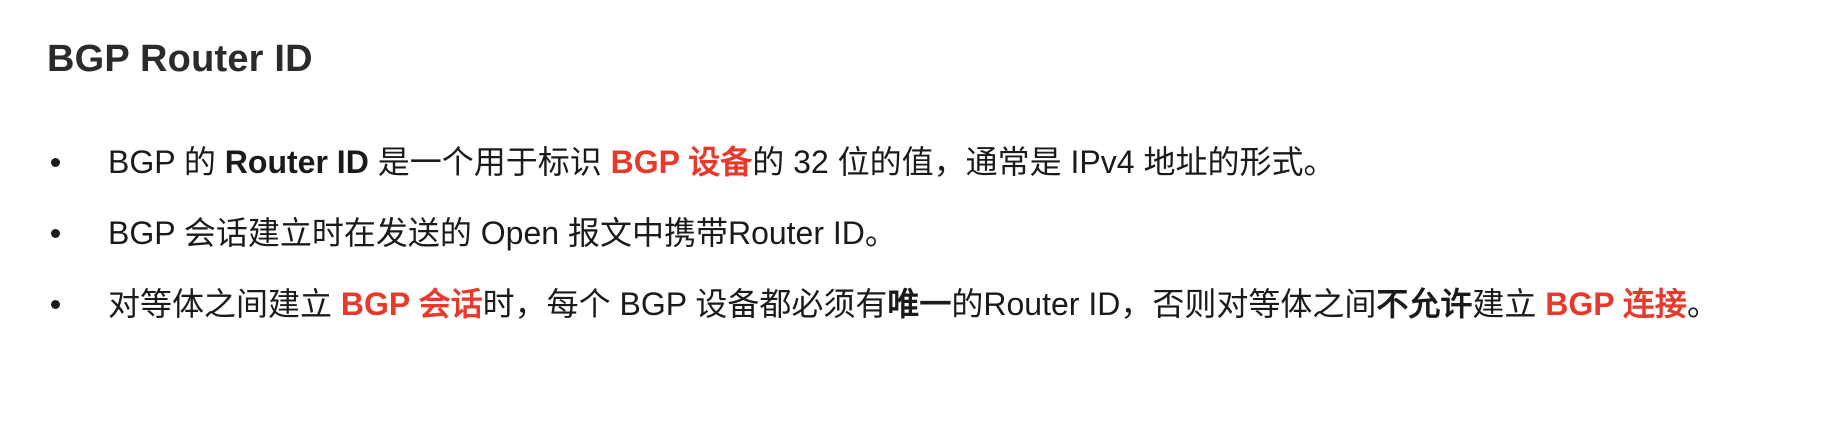 The height and width of the screenshot is (446, 1846). What do you see at coordinates (681, 162) in the screenshot?
I see `highlight-term: BGP 设备` at bounding box center [681, 162].